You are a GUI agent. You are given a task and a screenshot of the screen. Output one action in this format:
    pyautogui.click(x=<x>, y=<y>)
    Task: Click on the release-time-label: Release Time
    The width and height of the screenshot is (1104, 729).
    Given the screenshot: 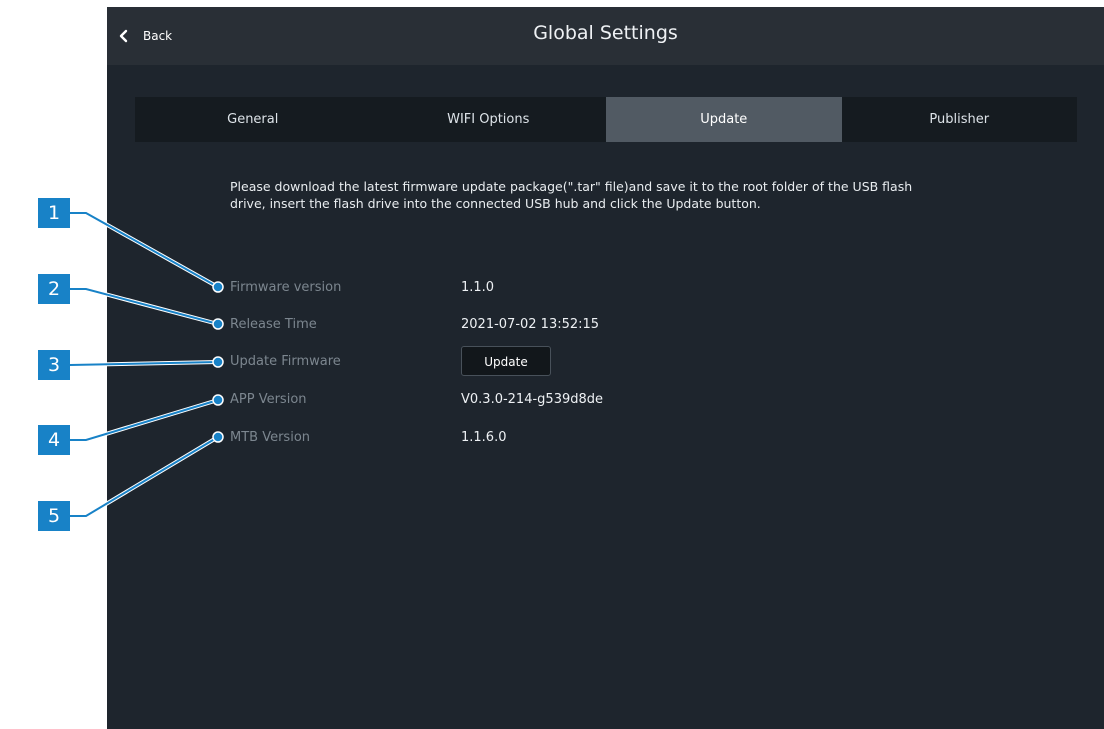 What is the action you would take?
    pyautogui.click(x=273, y=324)
    